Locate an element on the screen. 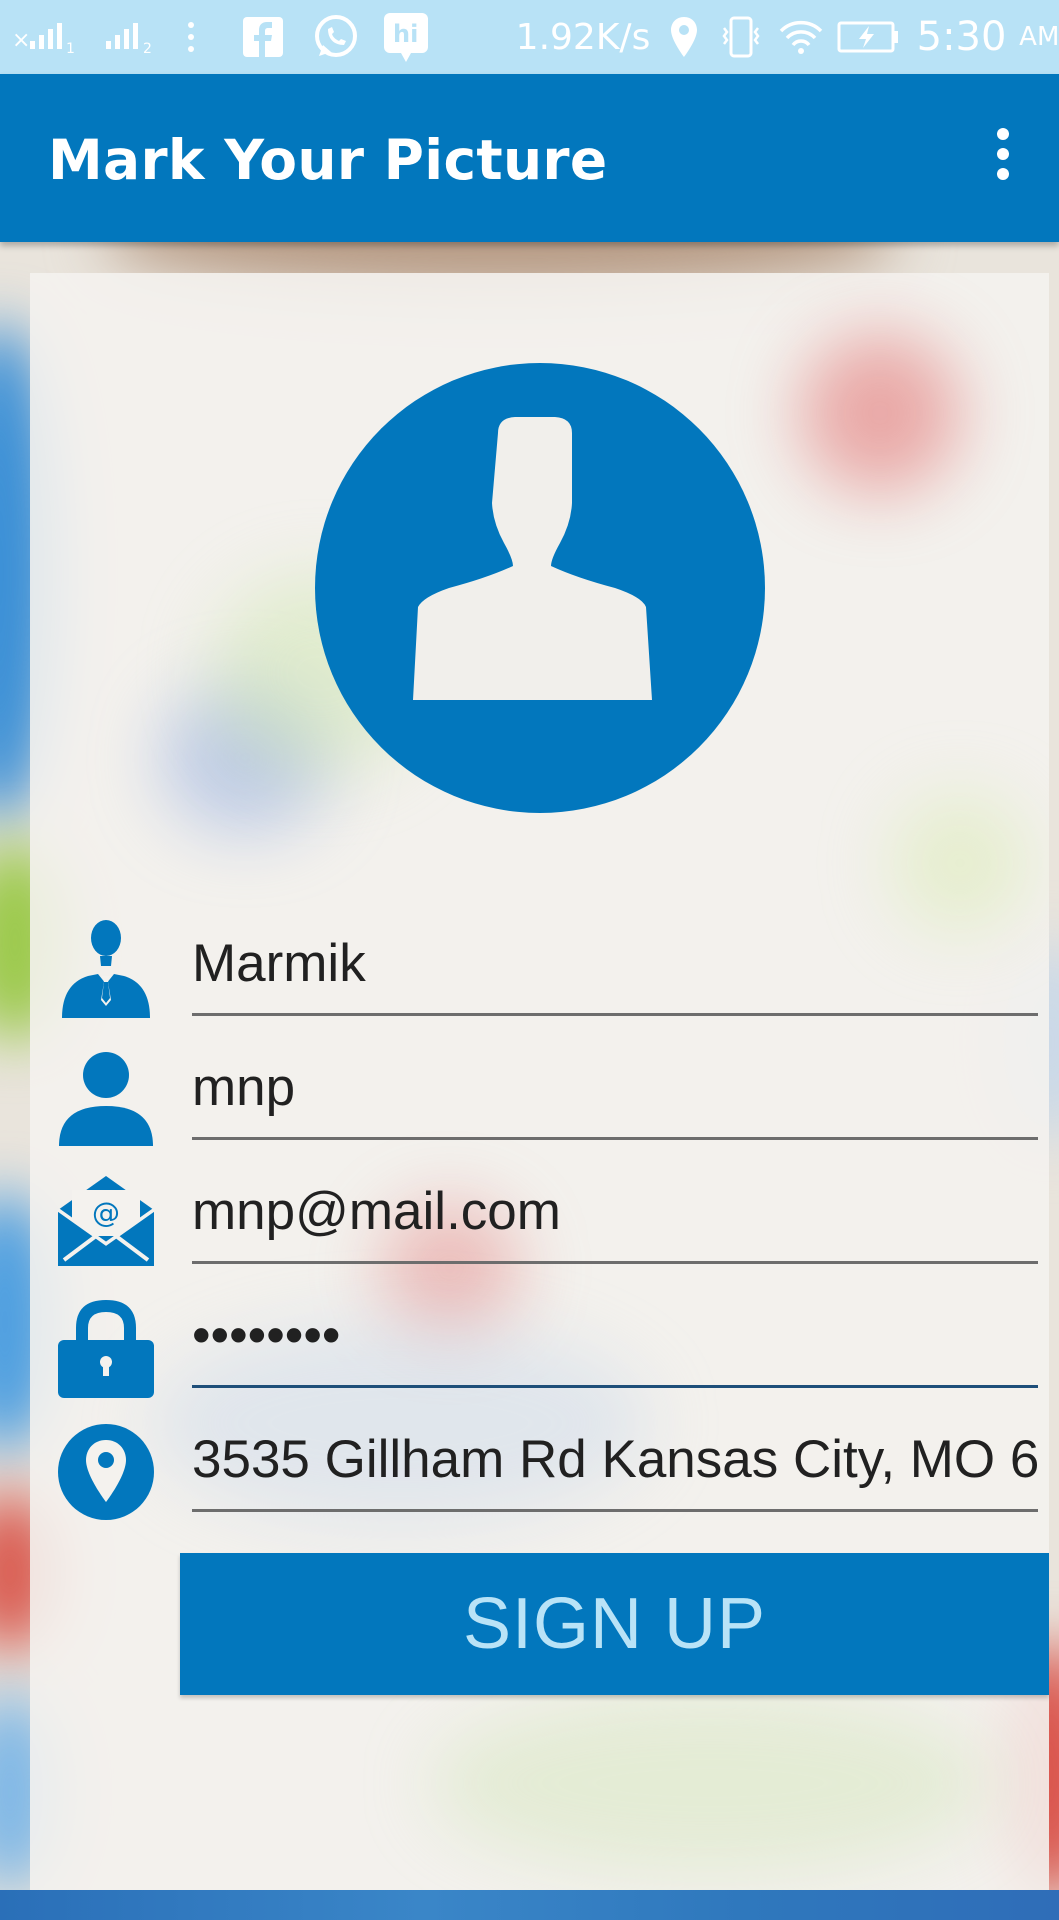 This screenshot has height=1920, width=1059. password-row: •••••••• is located at coordinates (539, 1347).